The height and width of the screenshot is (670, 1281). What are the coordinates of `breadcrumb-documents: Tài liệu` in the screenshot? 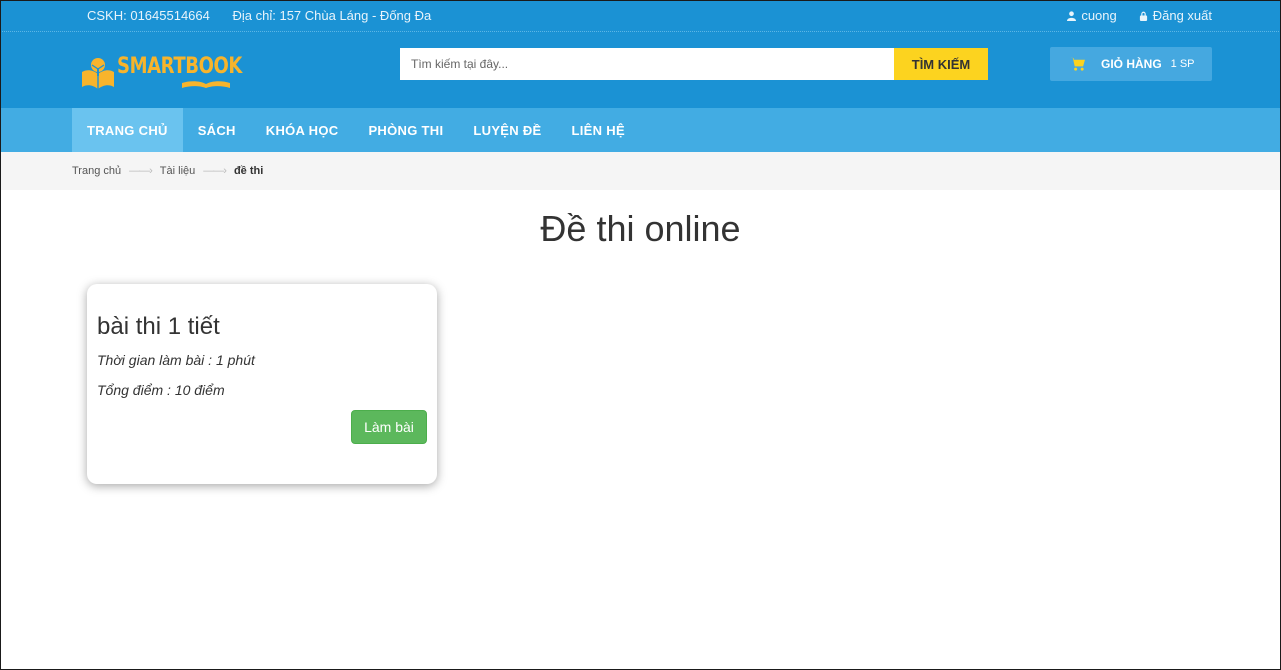 It's located at (177, 171).